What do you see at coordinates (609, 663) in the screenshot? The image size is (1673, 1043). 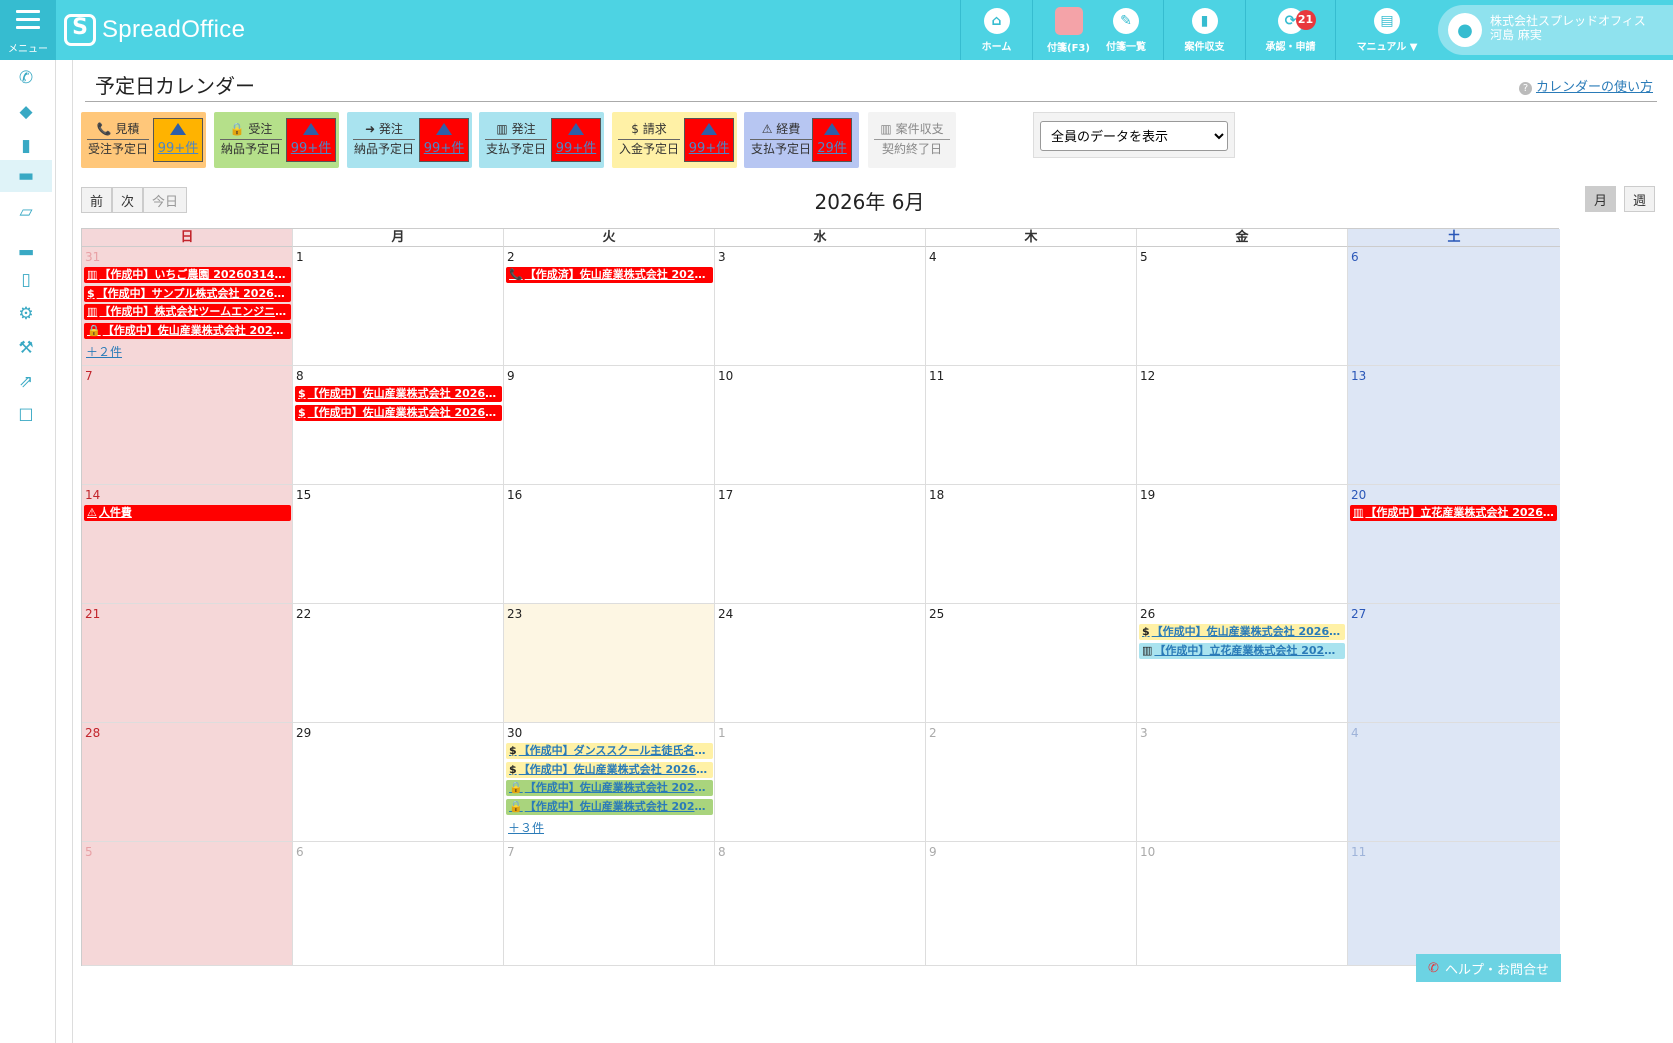 I see `calendar-day-cell: 23` at bounding box center [609, 663].